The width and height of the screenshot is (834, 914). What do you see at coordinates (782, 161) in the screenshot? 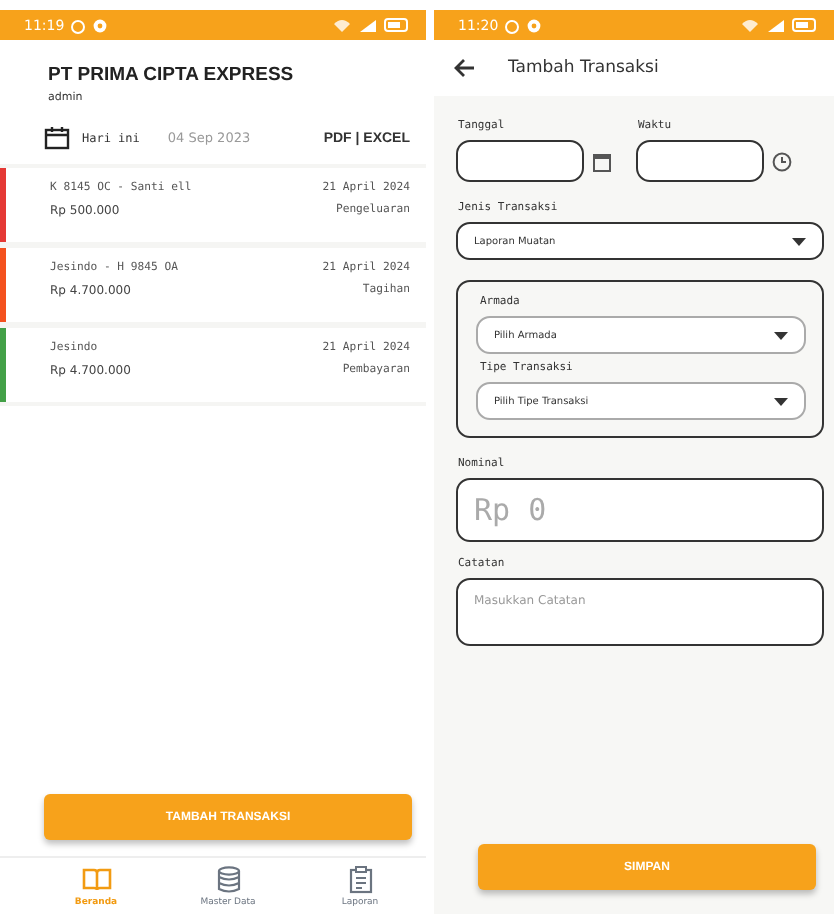
I see `clock-icon` at bounding box center [782, 161].